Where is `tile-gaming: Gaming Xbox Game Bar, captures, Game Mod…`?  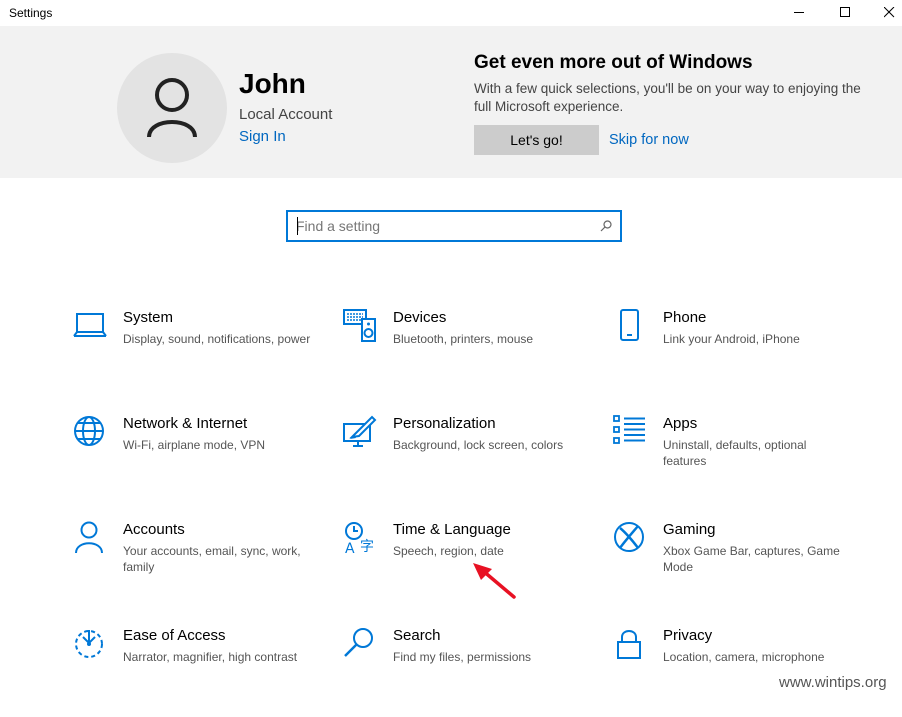 tile-gaming: Gaming Xbox Game Bar, captures, Game Mod… is located at coordinates (738, 566).